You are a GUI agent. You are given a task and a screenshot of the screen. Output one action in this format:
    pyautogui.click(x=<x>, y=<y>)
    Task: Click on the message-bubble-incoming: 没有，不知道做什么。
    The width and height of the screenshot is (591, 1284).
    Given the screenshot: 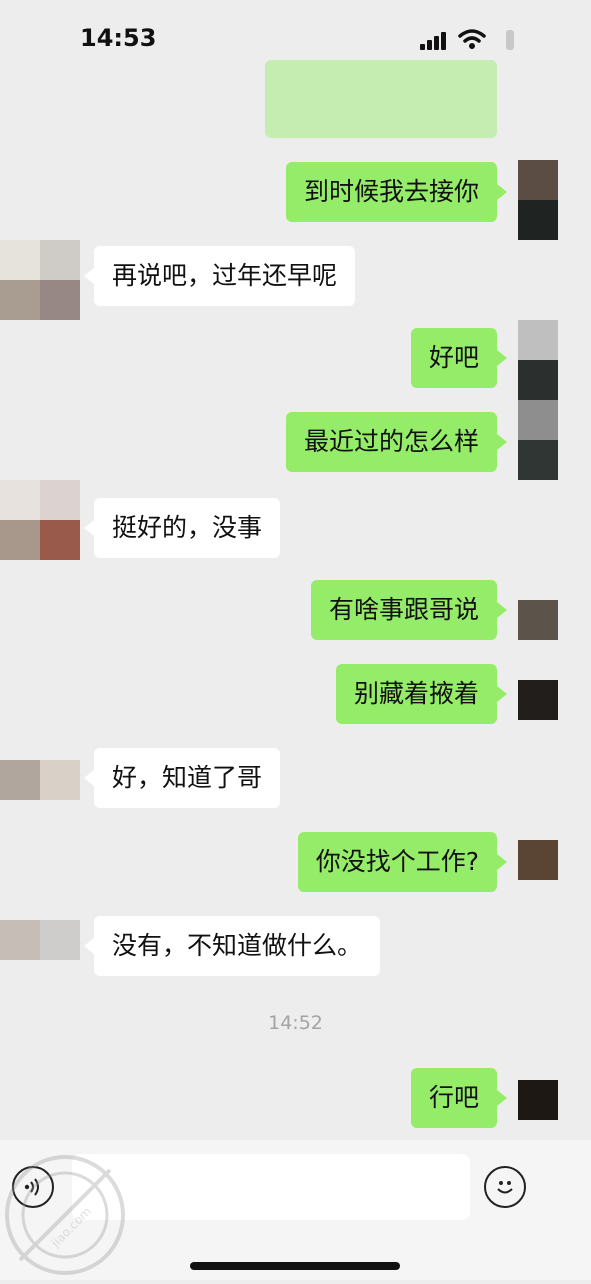 What is the action you would take?
    pyautogui.click(x=232, y=946)
    